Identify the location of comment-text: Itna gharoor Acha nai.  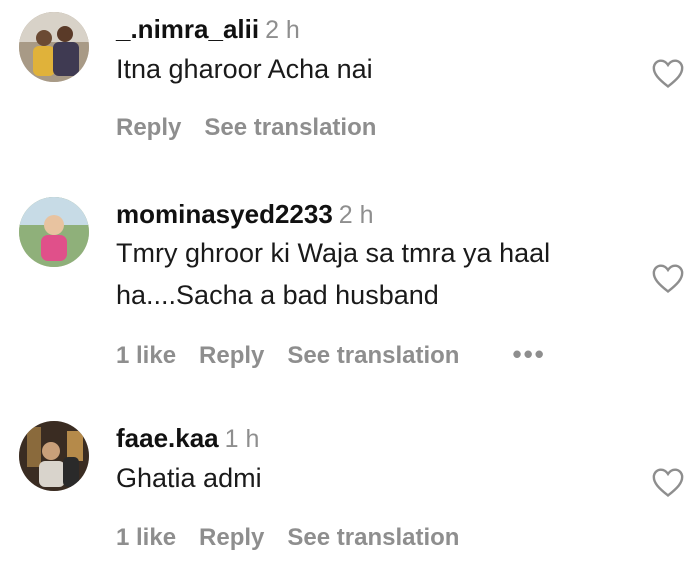
(244, 69).